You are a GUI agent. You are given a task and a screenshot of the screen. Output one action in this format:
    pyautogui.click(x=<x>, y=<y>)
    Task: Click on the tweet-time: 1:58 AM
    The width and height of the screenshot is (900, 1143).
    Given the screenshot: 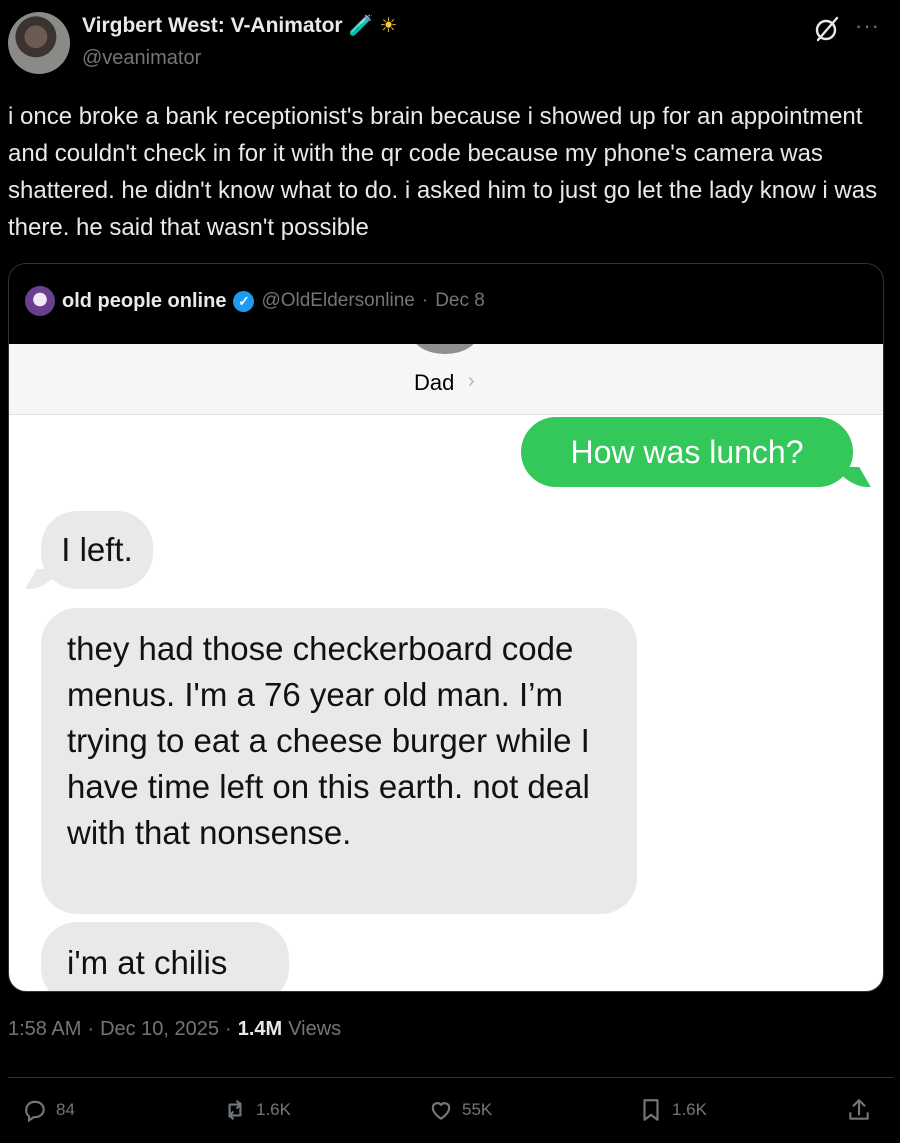 What is the action you would take?
    pyautogui.click(x=44, y=1029)
    